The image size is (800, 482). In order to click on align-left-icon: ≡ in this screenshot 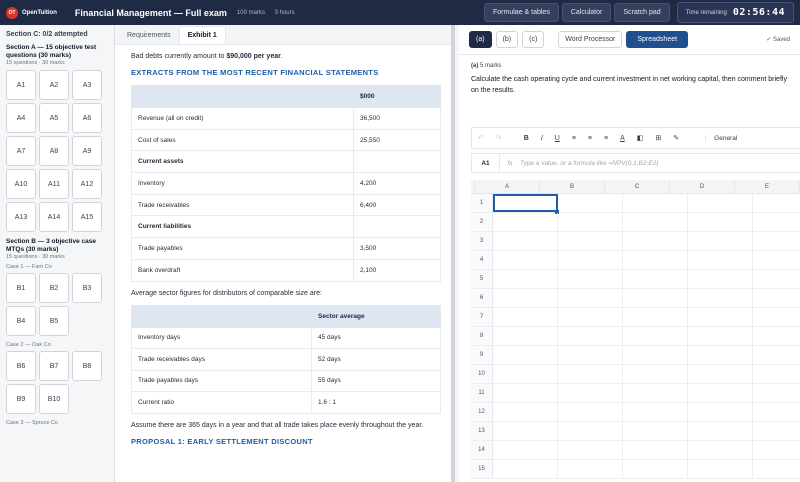, I will do `click(574, 138)`.